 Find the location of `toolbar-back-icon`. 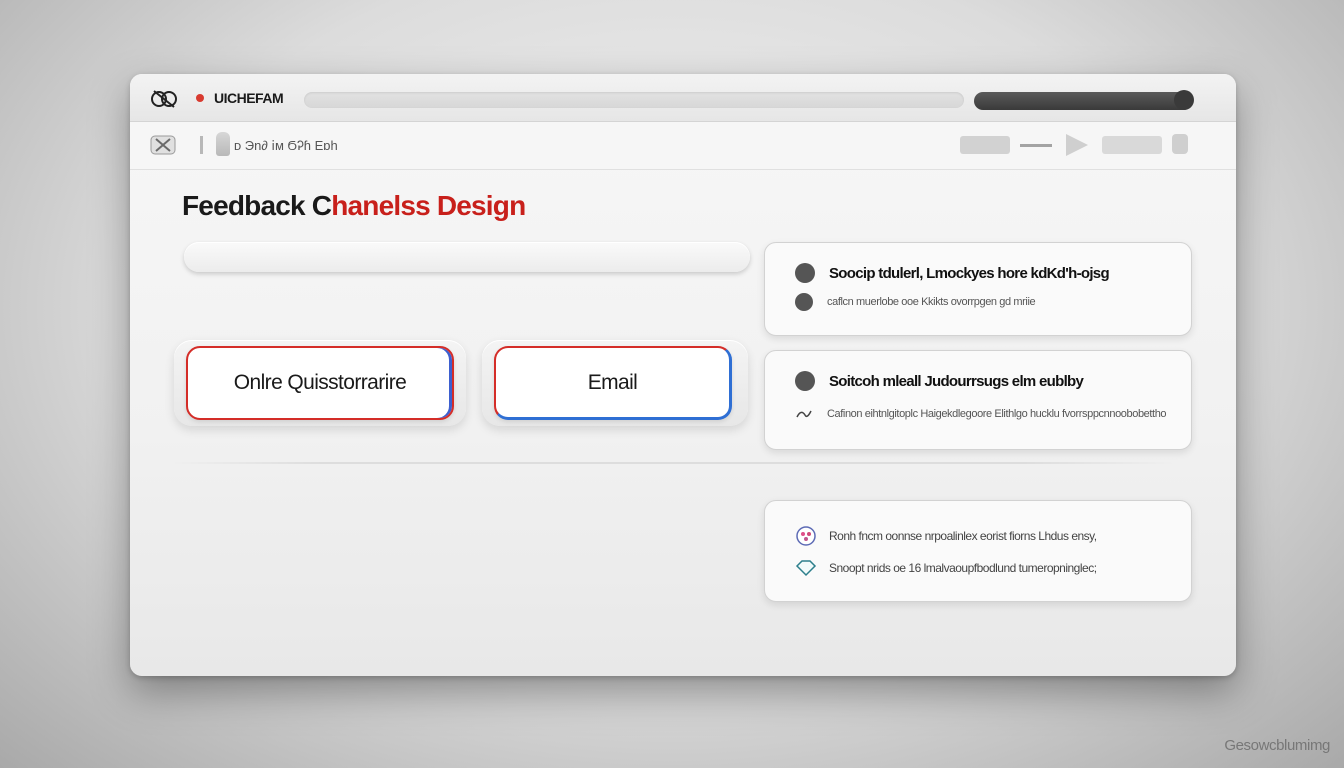

toolbar-back-icon is located at coordinates (163, 145).